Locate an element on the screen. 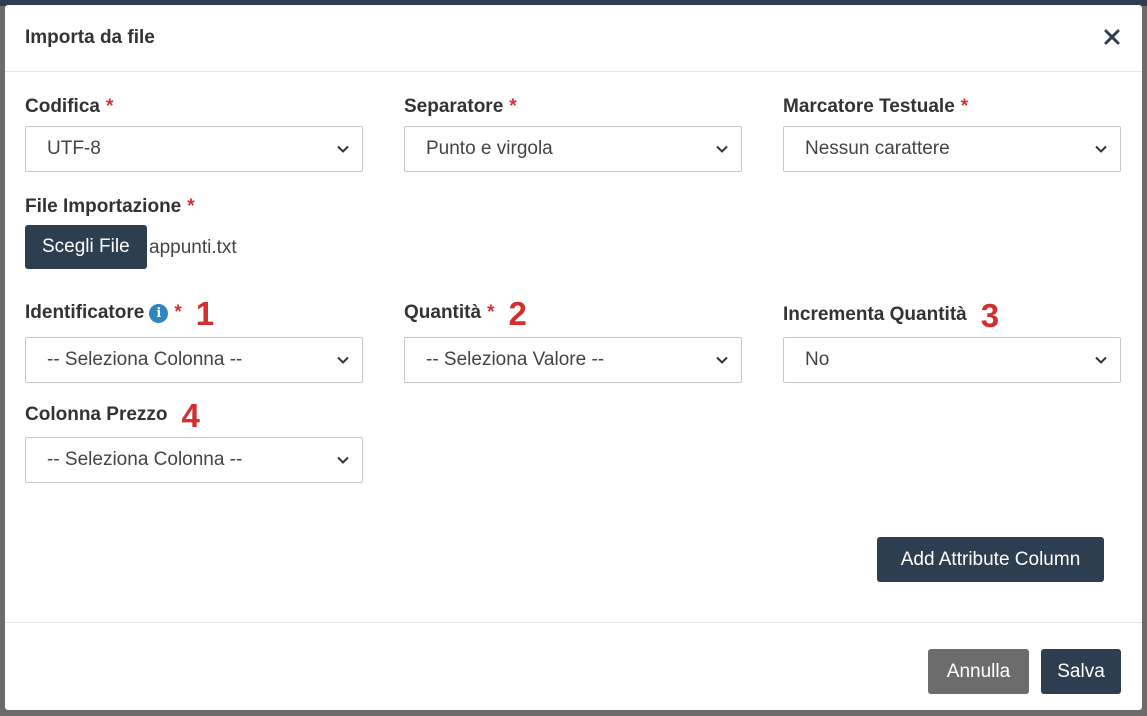 This screenshot has width=1147, height=716. codifica-field: Codifica * is located at coordinates (69, 107).